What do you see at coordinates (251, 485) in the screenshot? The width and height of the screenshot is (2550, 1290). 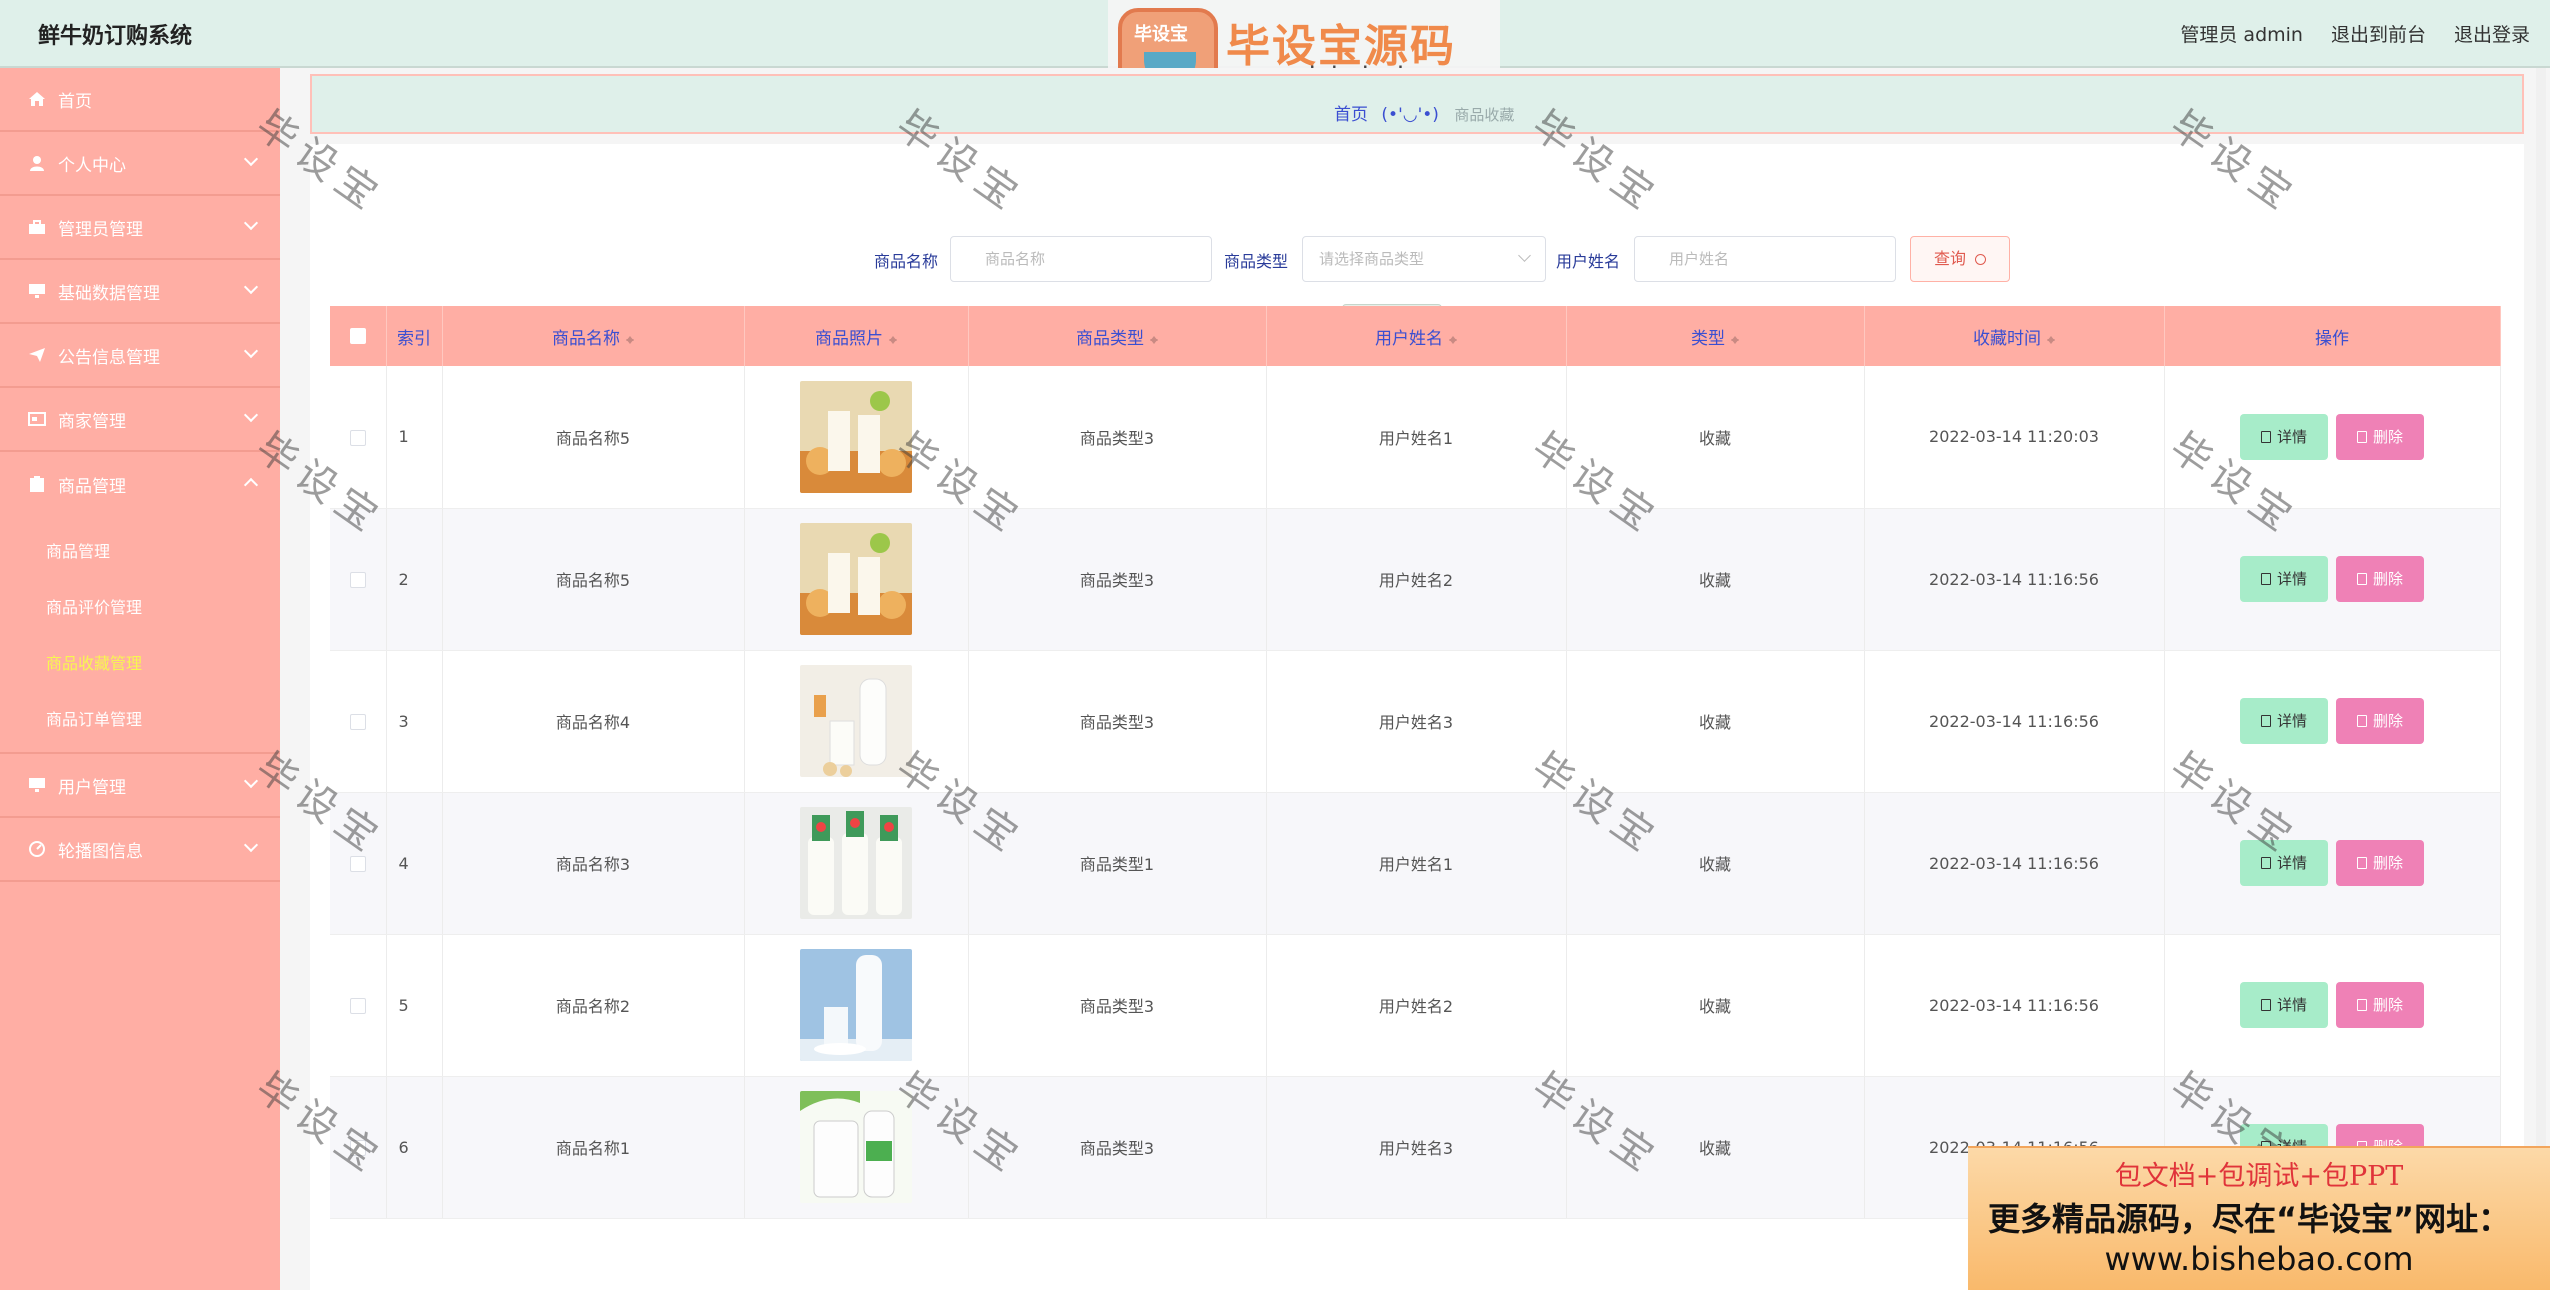 I see `chevron-up-icon` at bounding box center [251, 485].